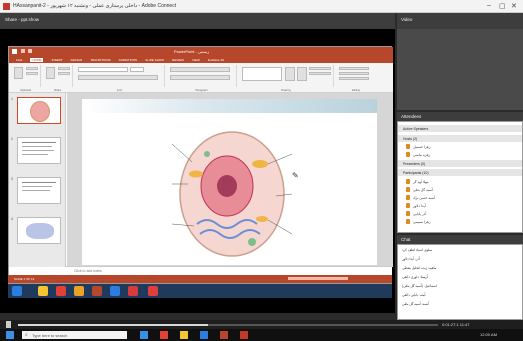 The image size is (523, 341). What do you see at coordinates (64, 73) in the screenshot?
I see `reset-button` at bounding box center [64, 73].